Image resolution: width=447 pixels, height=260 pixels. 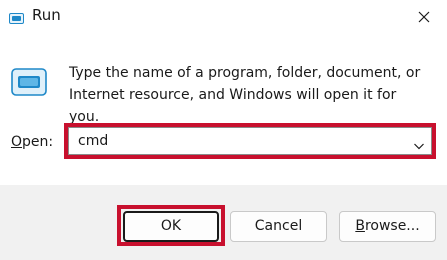 What do you see at coordinates (46, 15) in the screenshot?
I see `window-title: Run` at bounding box center [46, 15].